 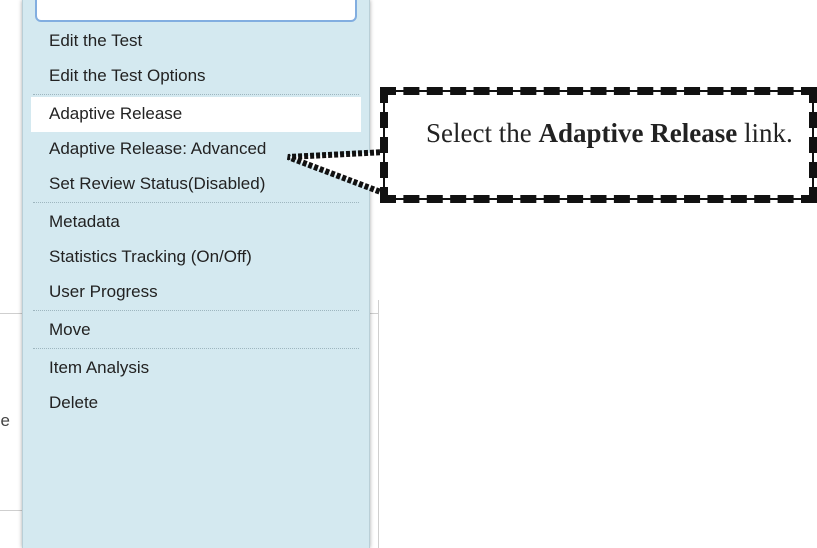 I want to click on menu-item-adaptive-release: Adaptive Release, so click(x=196, y=114).